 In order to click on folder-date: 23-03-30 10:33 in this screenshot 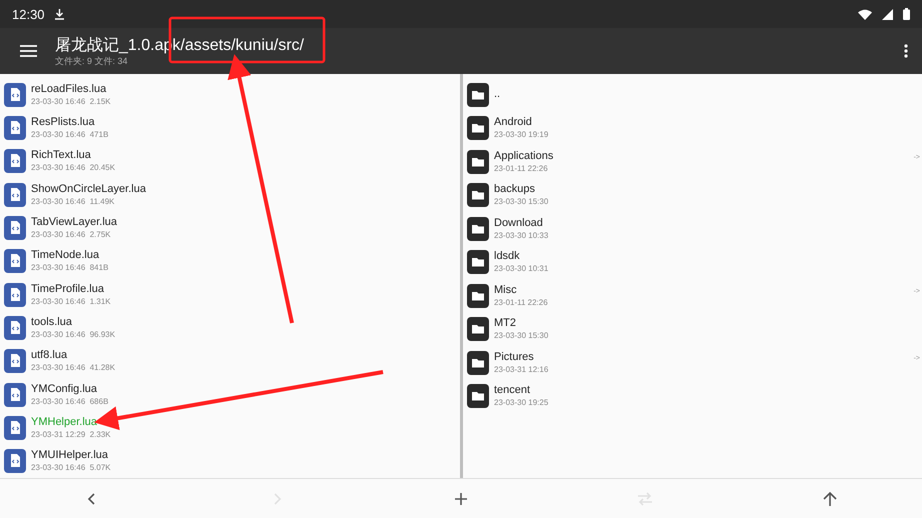, I will do `click(521, 235)`.